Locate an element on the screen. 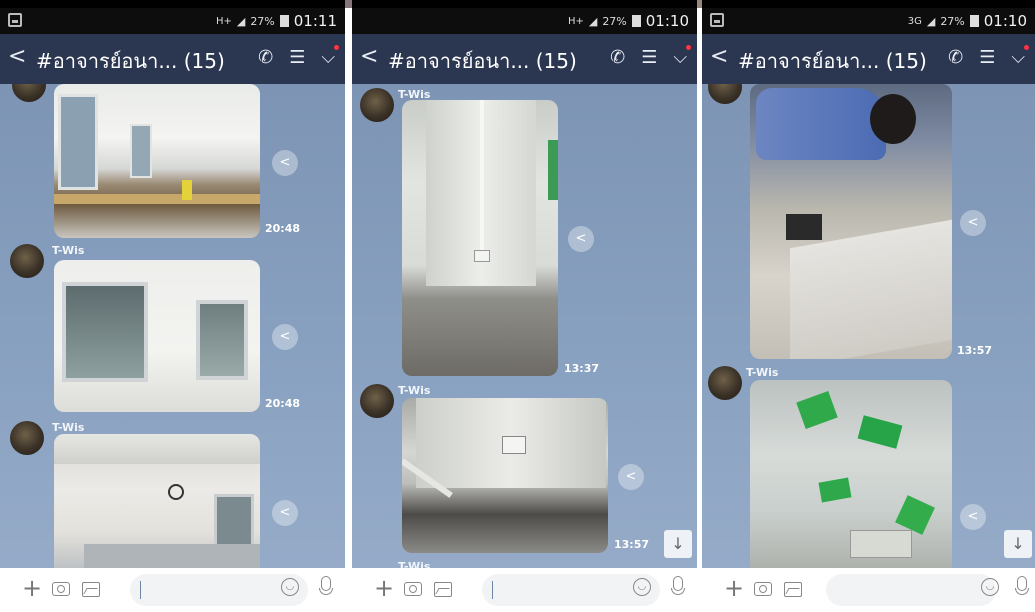  conduit-shape is located at coordinates (482, 175).